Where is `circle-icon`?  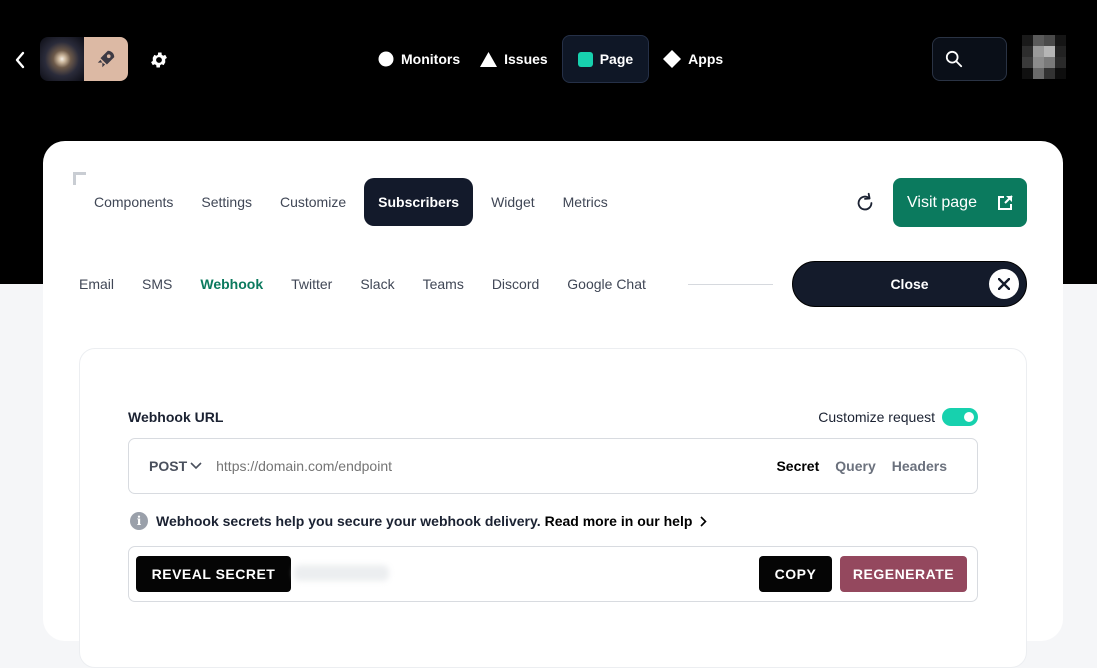
circle-icon is located at coordinates (386, 59).